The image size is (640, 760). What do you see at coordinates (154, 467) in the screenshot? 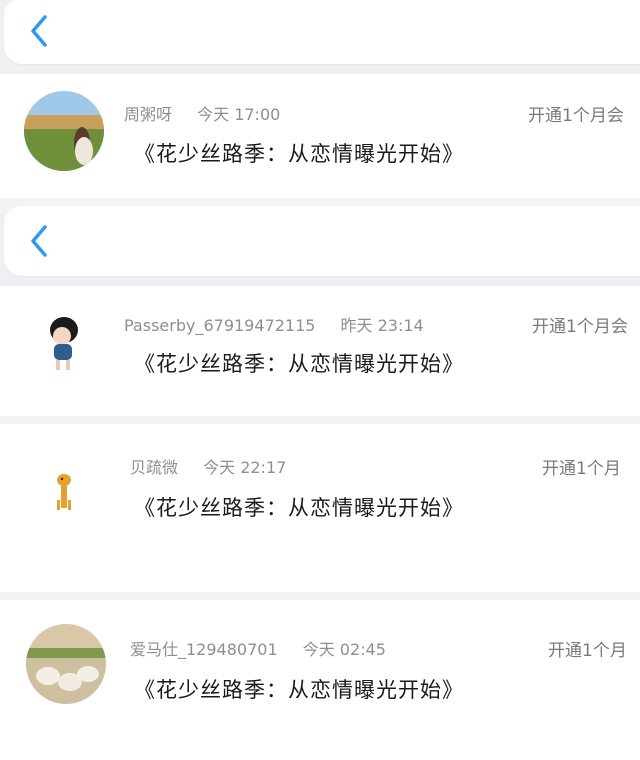
I see `sender-name: 贝疏微` at bounding box center [154, 467].